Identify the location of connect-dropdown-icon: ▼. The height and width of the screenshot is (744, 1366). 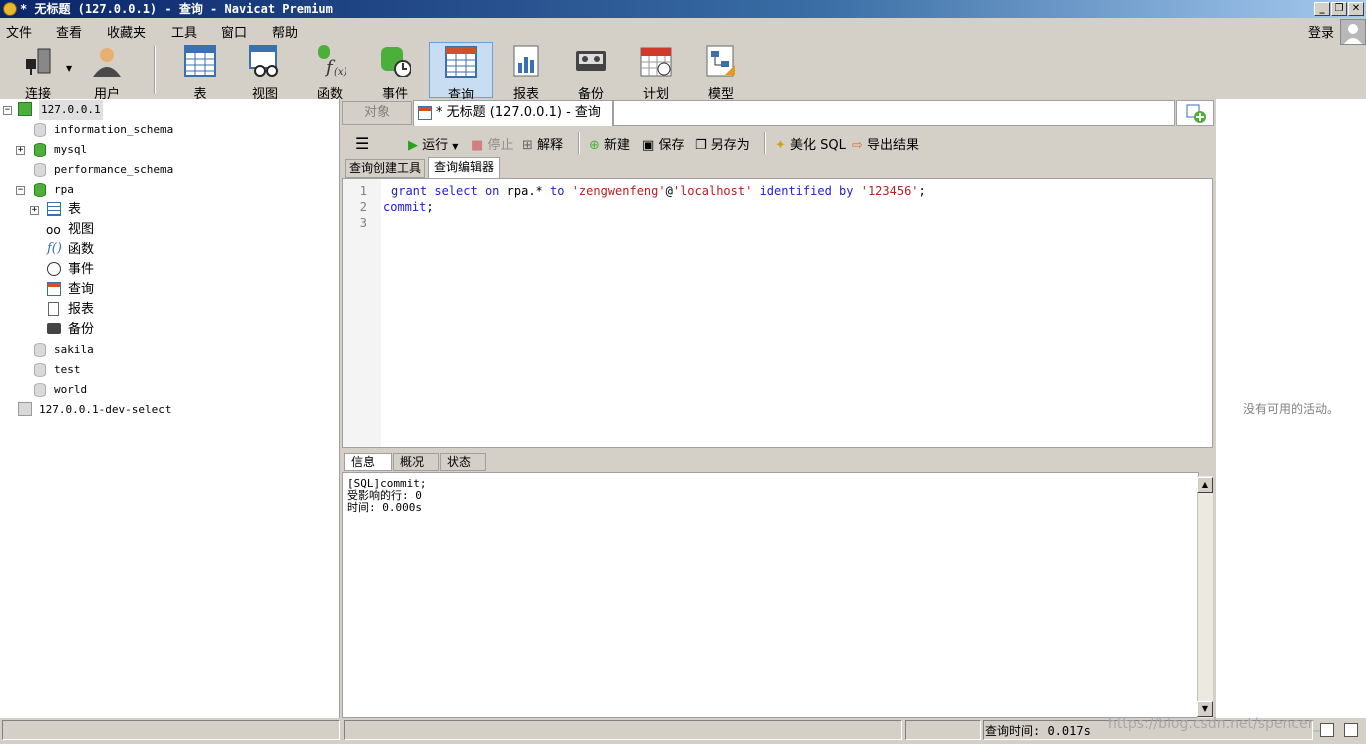
(69, 68).